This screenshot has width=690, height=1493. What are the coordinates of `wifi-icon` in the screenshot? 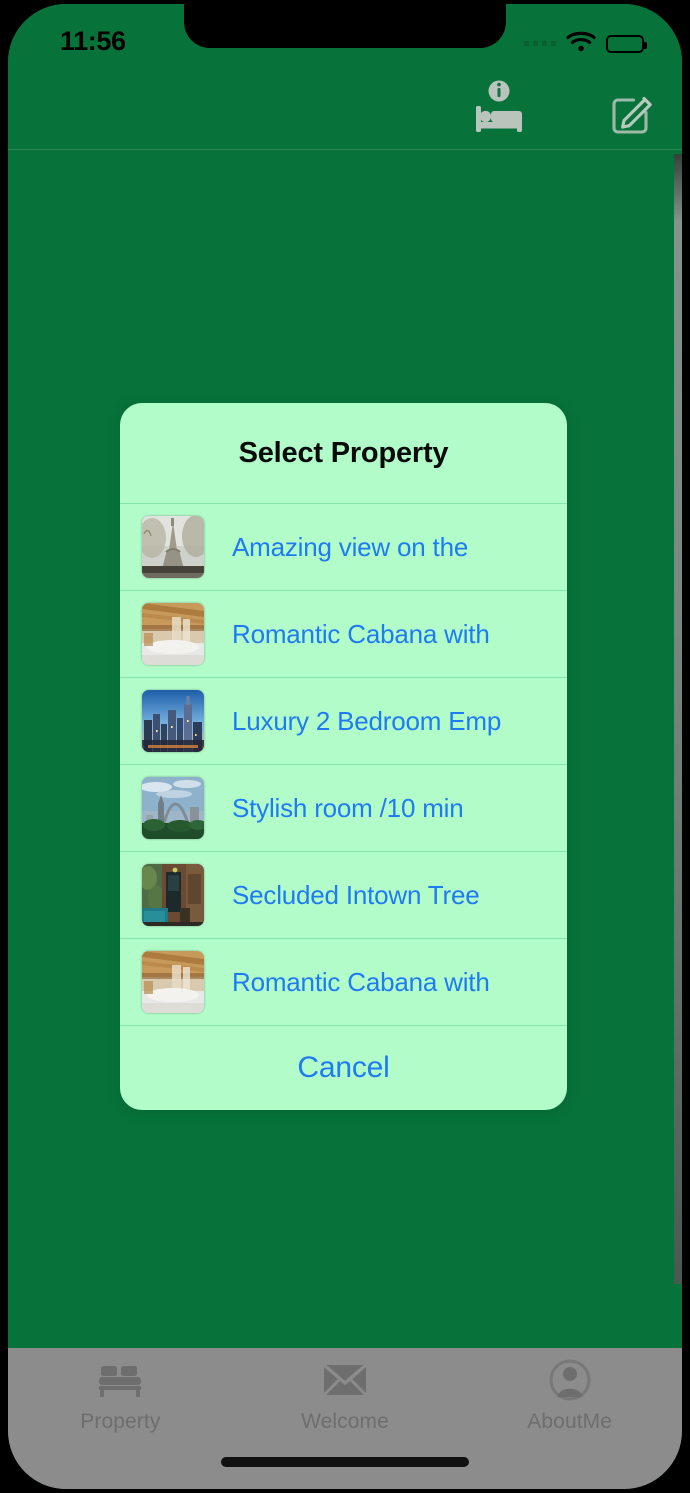 It's located at (581, 43).